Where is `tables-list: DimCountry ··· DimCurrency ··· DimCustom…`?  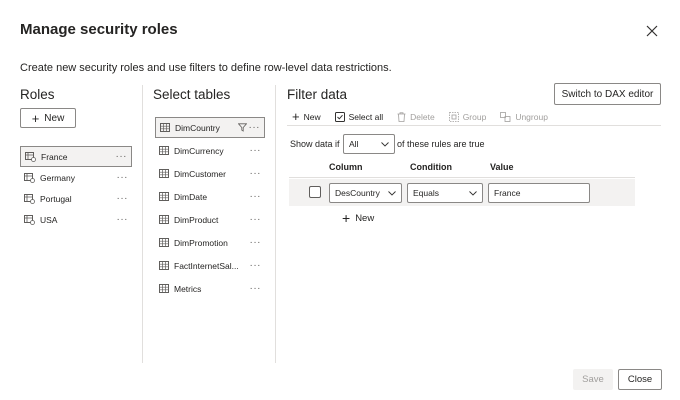
tables-list: DimCountry ··· DimCurrency ··· DimCustom… is located at coordinates (210, 209).